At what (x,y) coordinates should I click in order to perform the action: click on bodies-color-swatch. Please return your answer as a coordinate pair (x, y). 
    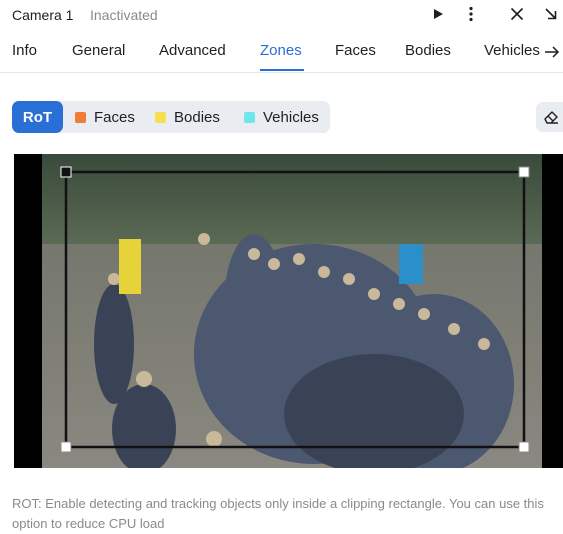
    Looking at the image, I should click on (160, 117).